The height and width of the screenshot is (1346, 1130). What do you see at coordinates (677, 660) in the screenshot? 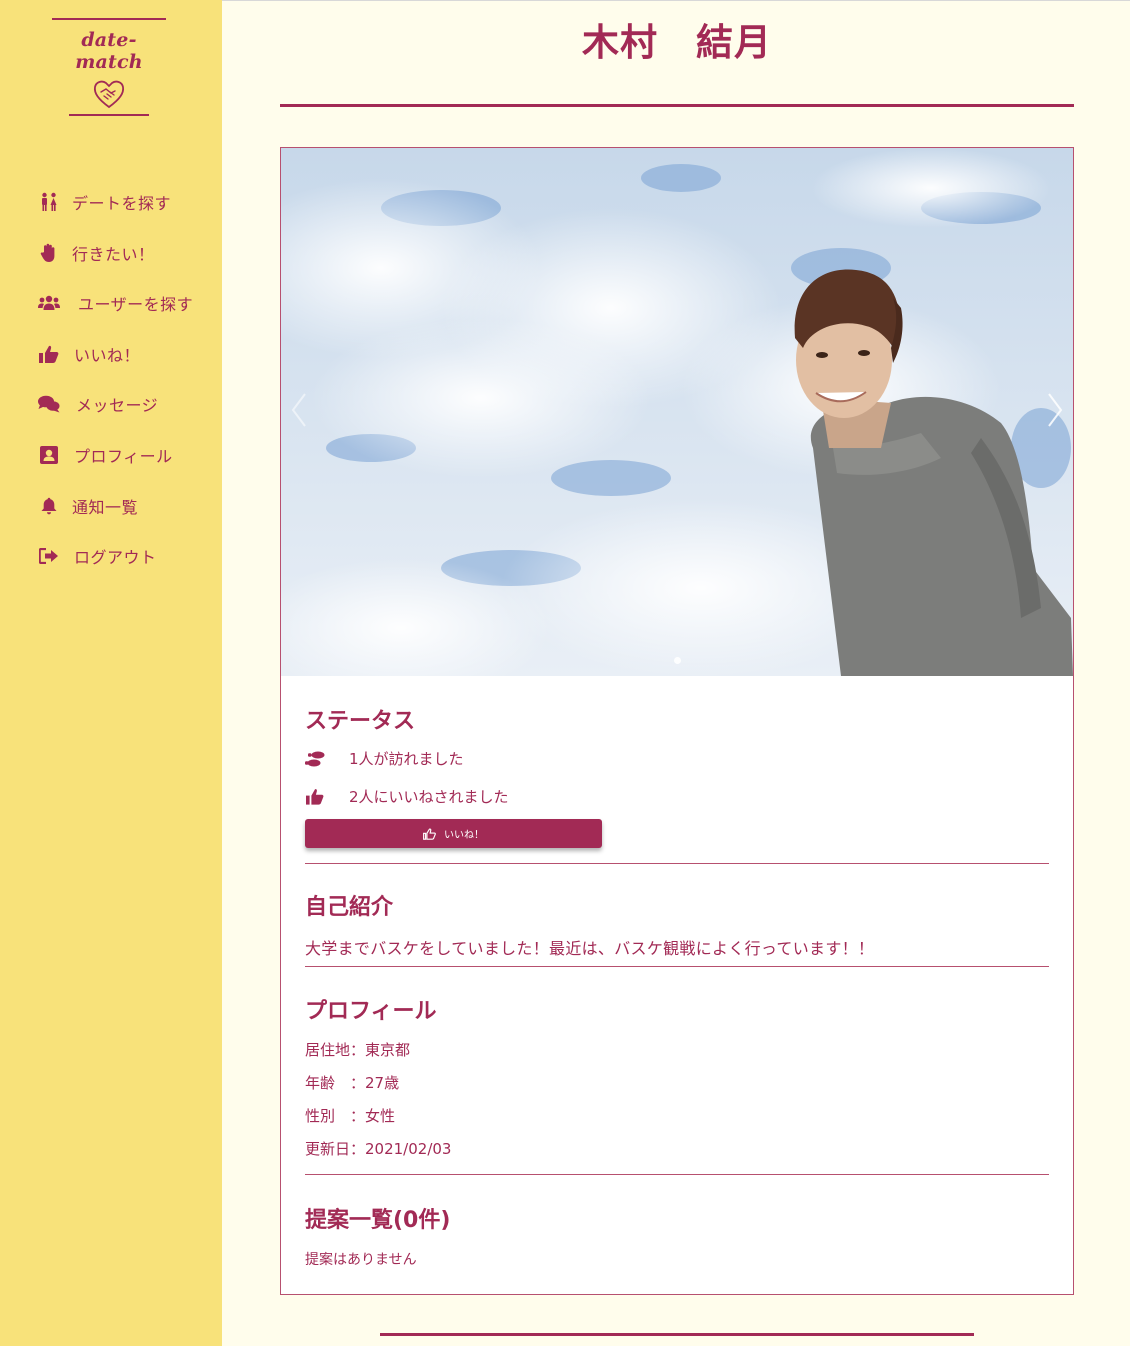
I see `carousel-indicator` at bounding box center [677, 660].